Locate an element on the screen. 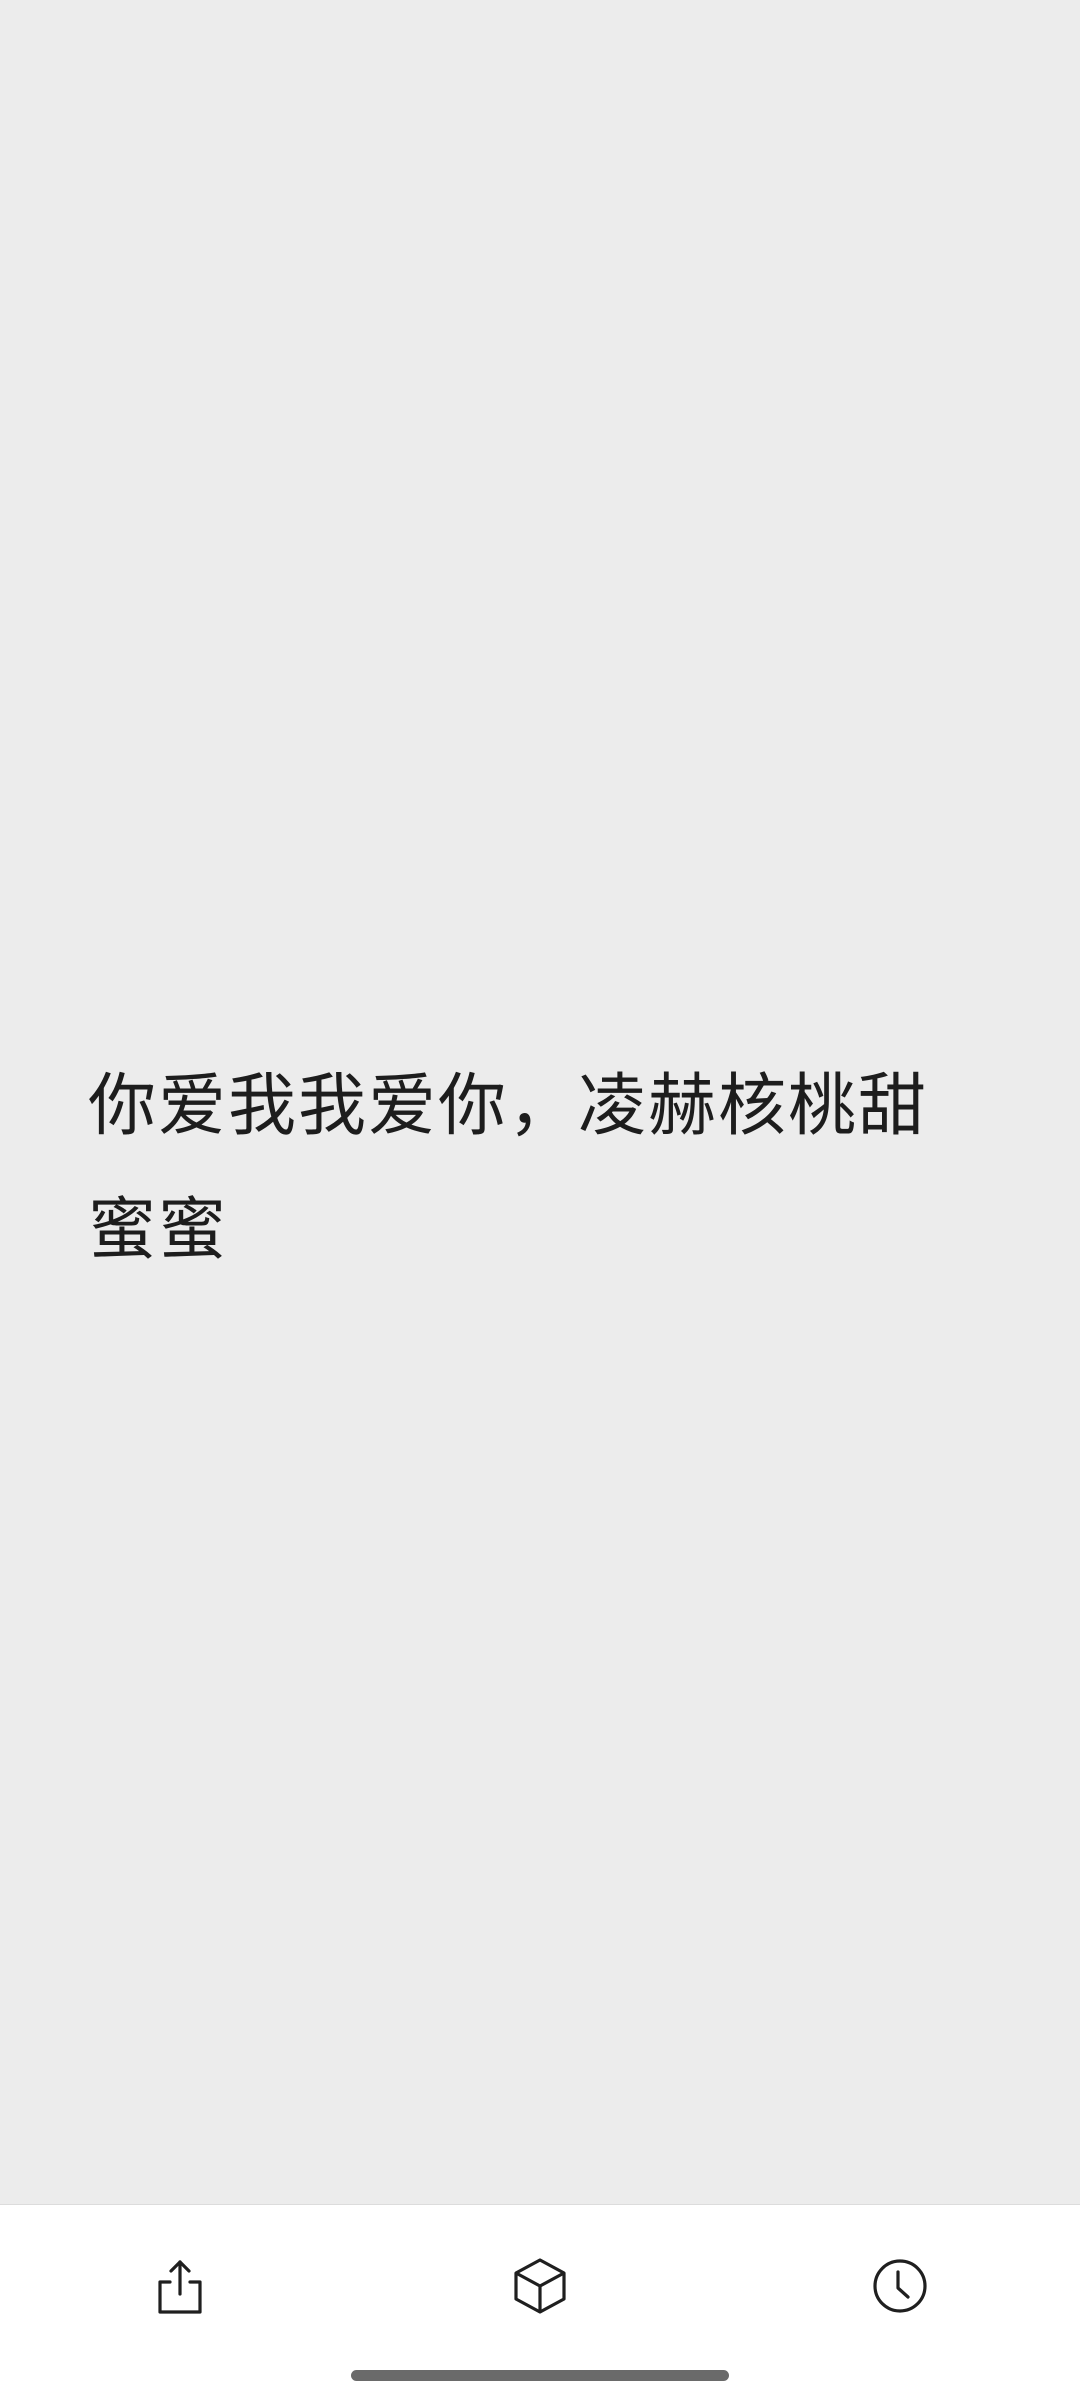 Image resolution: width=1080 pixels, height=2400 pixels. cube-icon is located at coordinates (540, 2286).